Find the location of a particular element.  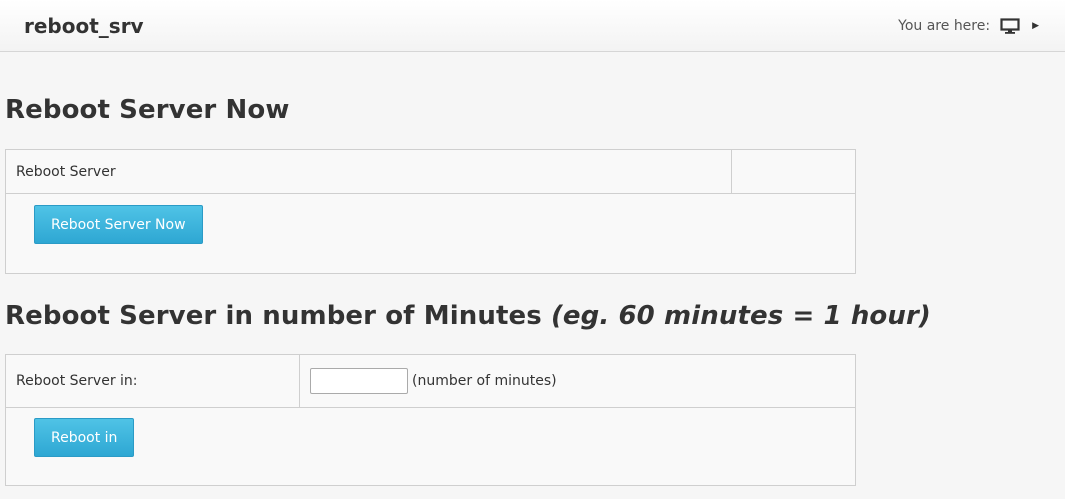

reboot-minutes-row: Reboot Server in: (number of minutes) is located at coordinates (430, 381).